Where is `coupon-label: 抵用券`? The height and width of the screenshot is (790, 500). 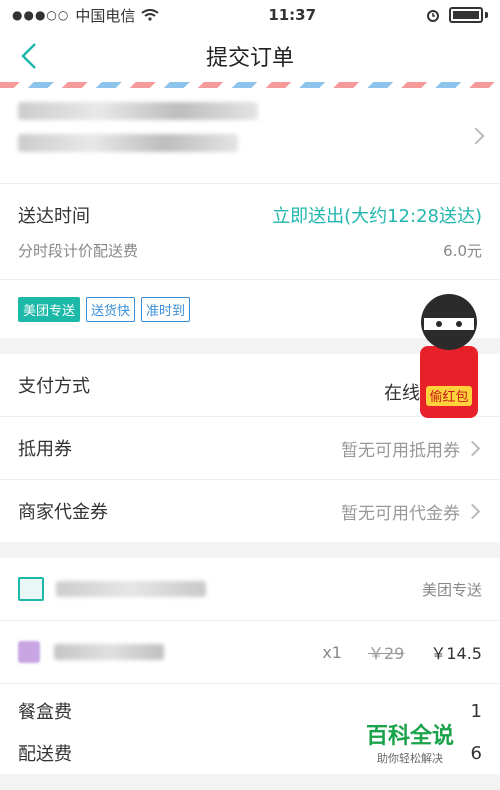
coupon-label: 抵用券 is located at coordinates (45, 449).